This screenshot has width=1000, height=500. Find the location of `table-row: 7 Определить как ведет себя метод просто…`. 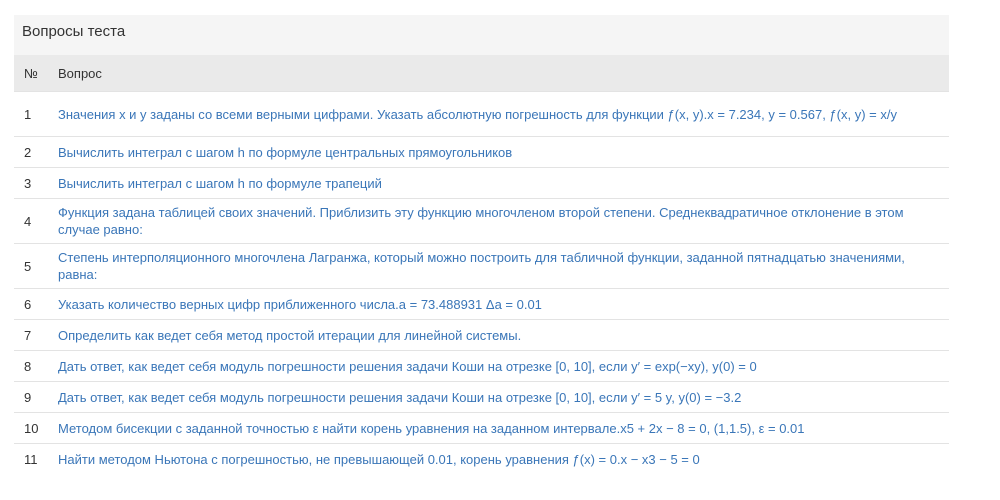

table-row: 7 Определить как ведет себя метод просто… is located at coordinates (481, 335).